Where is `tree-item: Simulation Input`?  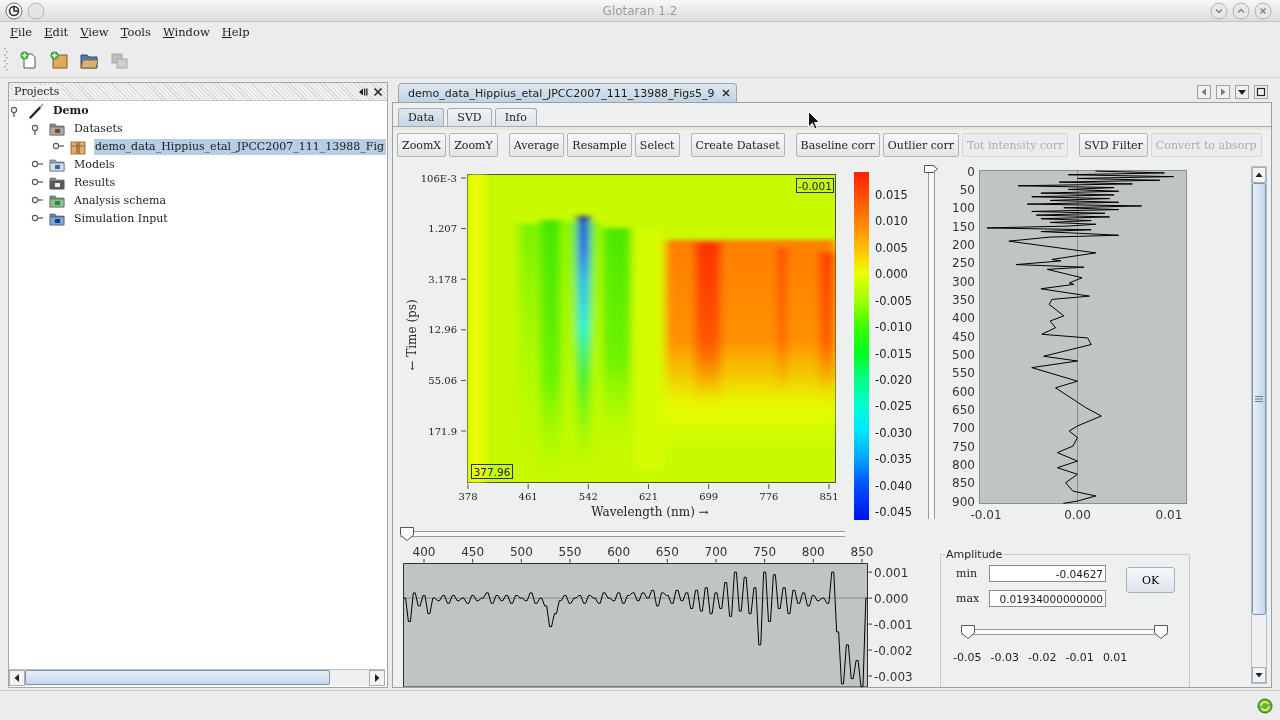
tree-item: Simulation Input is located at coordinates (121, 219).